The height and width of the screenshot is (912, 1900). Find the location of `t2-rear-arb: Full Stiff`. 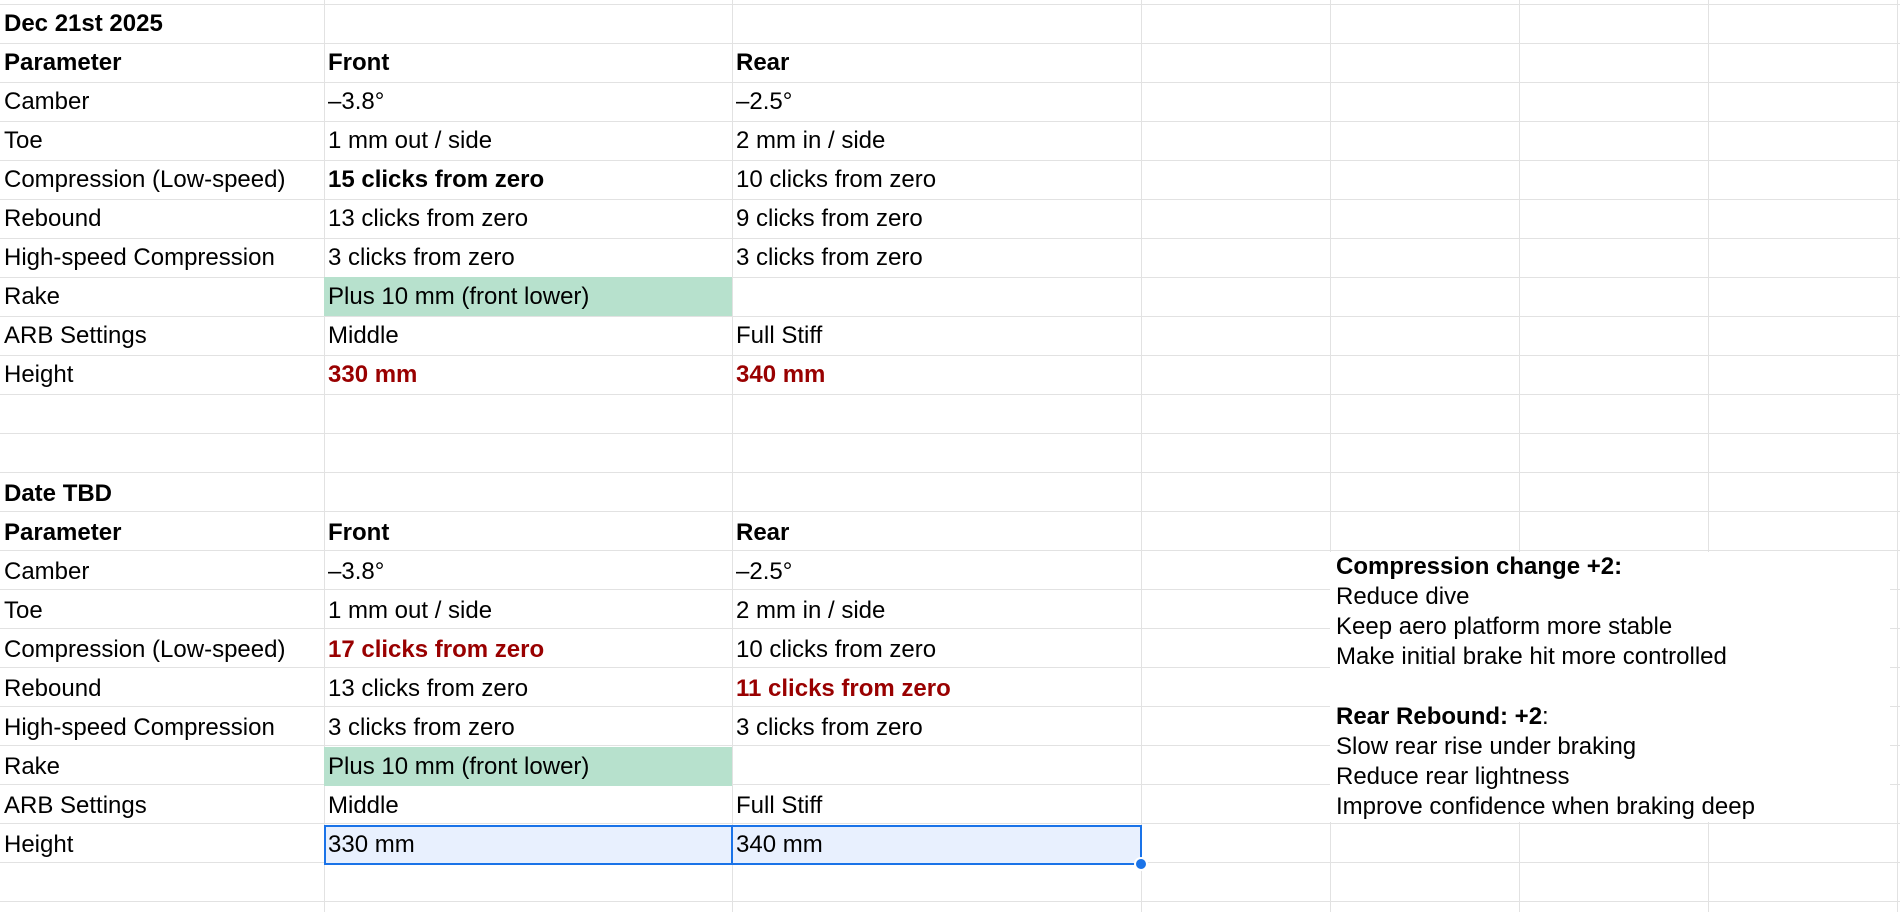

t2-rear-arb: Full Stiff is located at coordinates (936, 805).